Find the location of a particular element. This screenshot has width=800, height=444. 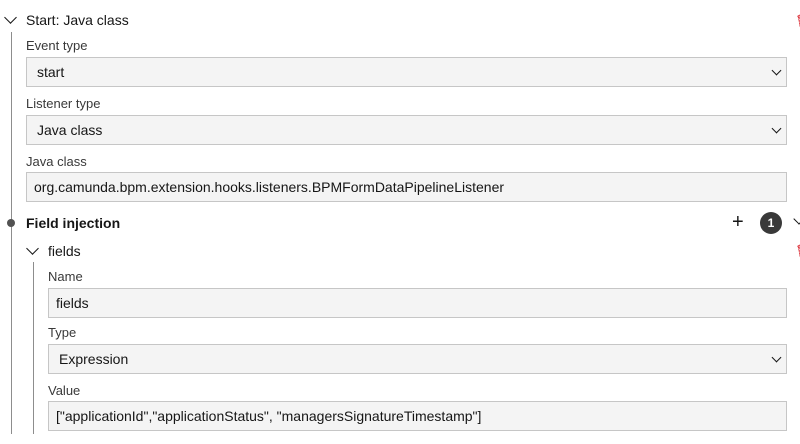

field-injection-title: Field injection is located at coordinates (73, 223).